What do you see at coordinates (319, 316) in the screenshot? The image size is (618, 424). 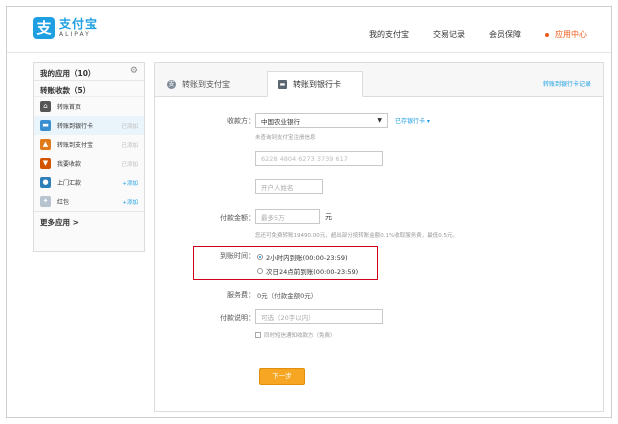 I see `payment-note-input: 可选（20字以内）` at bounding box center [319, 316].